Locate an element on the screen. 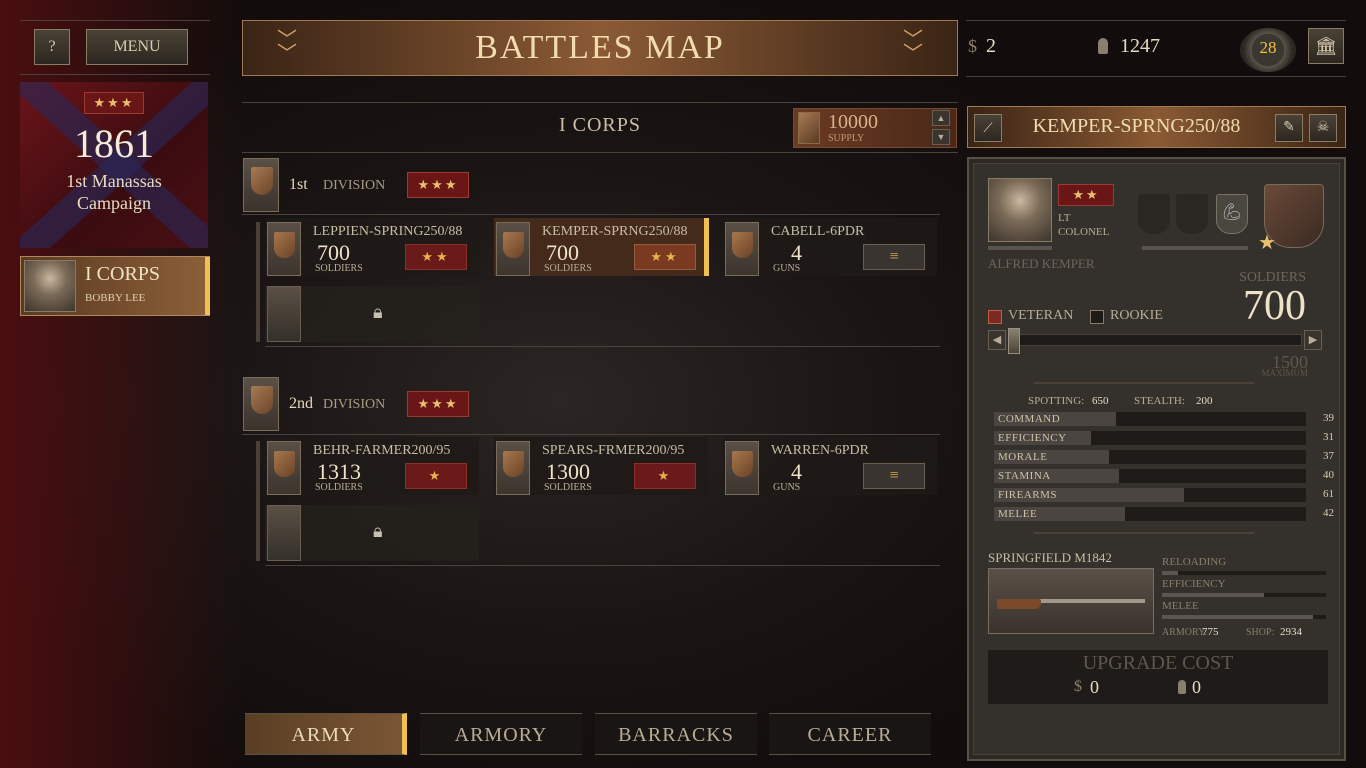  tab-barracks: BARRACKS is located at coordinates (676, 734).